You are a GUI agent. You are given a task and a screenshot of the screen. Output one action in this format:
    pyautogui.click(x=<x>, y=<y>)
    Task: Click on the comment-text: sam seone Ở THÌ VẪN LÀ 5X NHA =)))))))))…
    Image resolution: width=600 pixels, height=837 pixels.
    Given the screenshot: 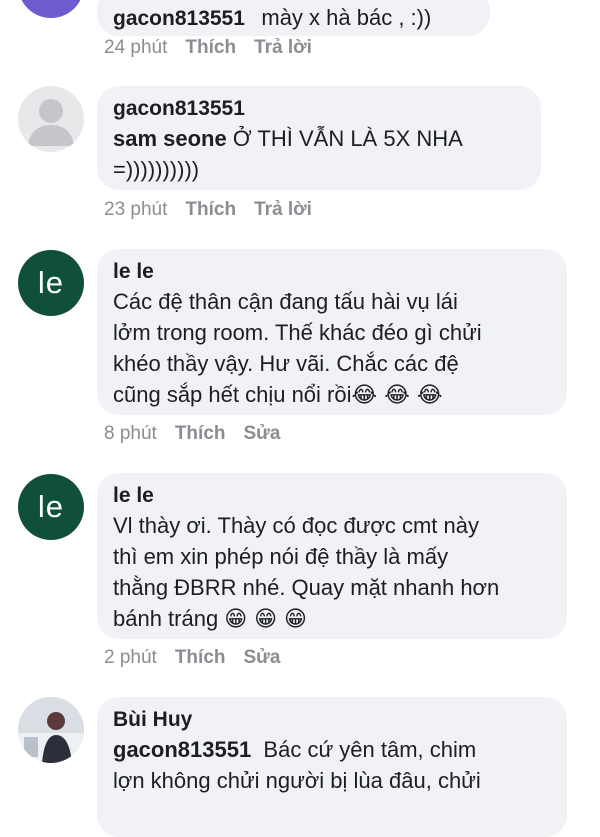 What is the action you would take?
    pyautogui.click(x=288, y=154)
    